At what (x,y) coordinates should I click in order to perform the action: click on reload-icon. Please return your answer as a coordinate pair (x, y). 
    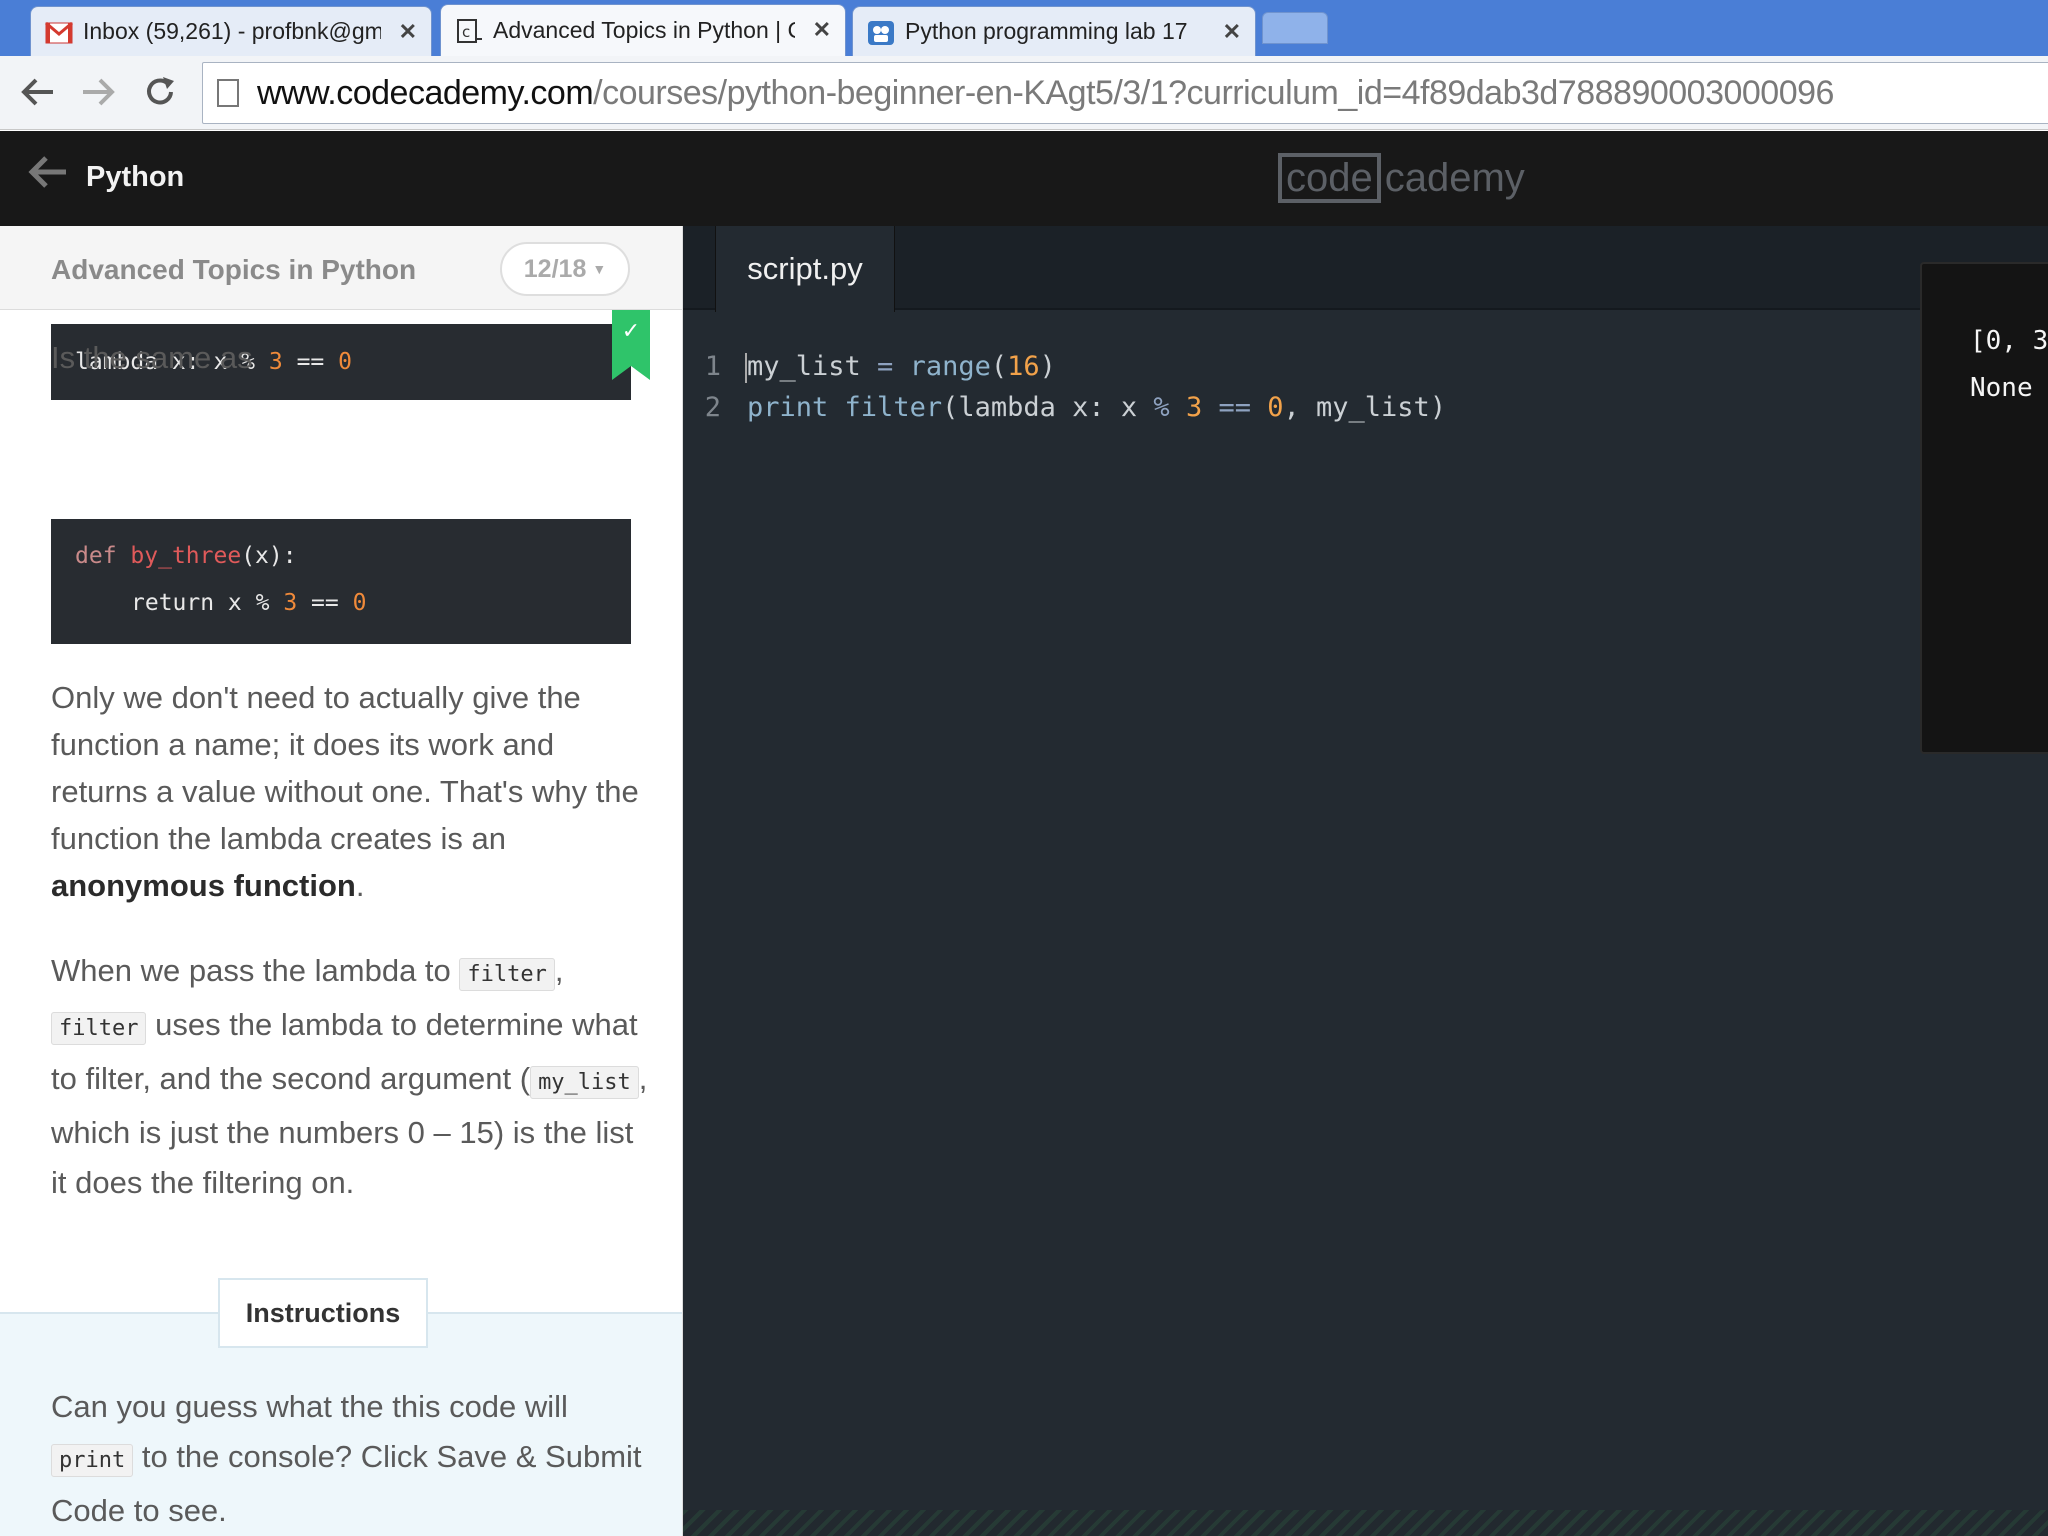
    Looking at the image, I should click on (160, 91).